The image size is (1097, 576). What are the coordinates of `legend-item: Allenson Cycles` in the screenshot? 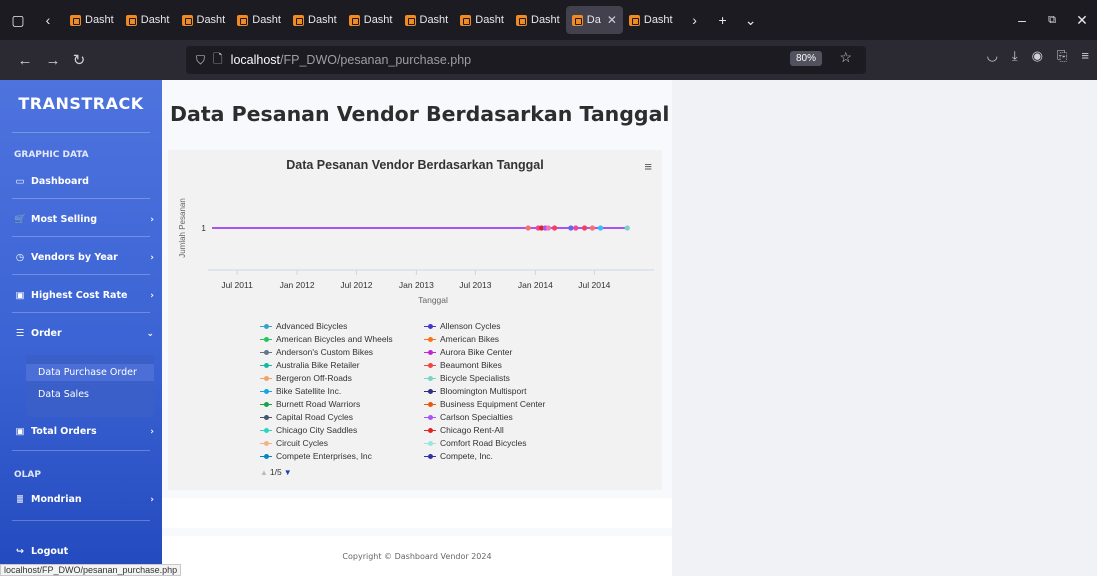 It's located at (462, 326).